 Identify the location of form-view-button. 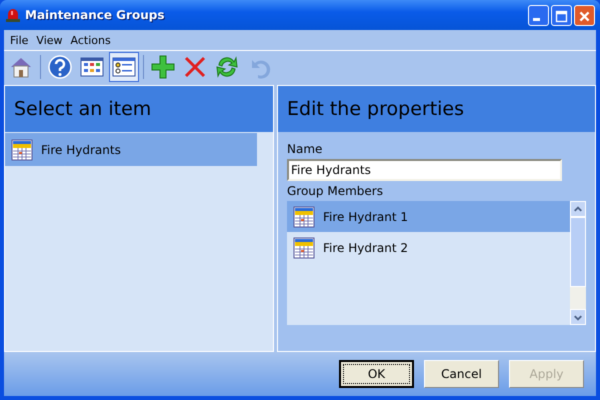
(124, 67).